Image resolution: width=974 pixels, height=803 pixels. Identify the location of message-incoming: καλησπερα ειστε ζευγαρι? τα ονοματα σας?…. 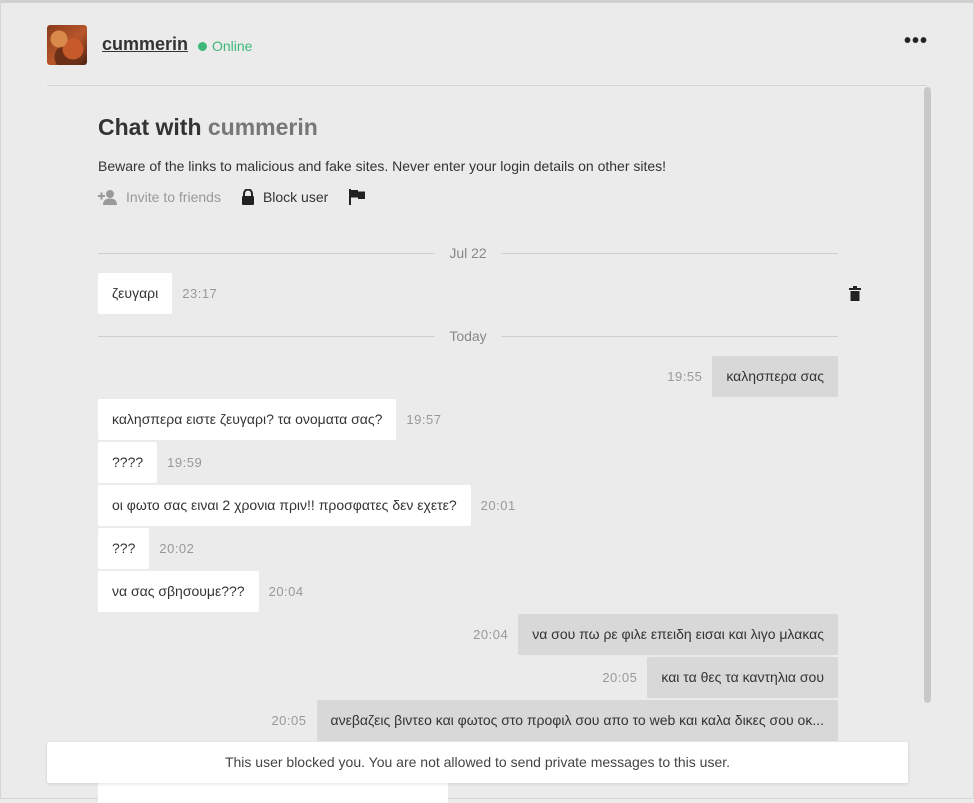
(269, 419).